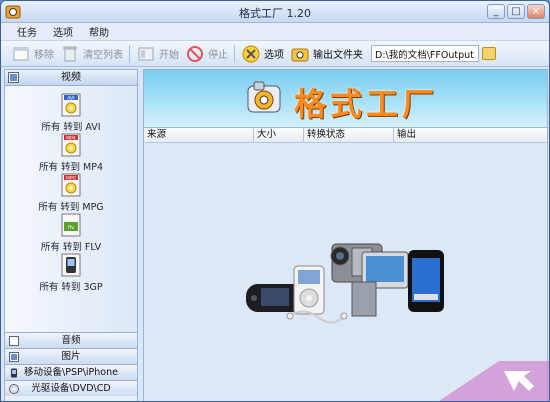 This screenshot has height=402, width=550. I want to click on options-label: 选项, so click(274, 55).